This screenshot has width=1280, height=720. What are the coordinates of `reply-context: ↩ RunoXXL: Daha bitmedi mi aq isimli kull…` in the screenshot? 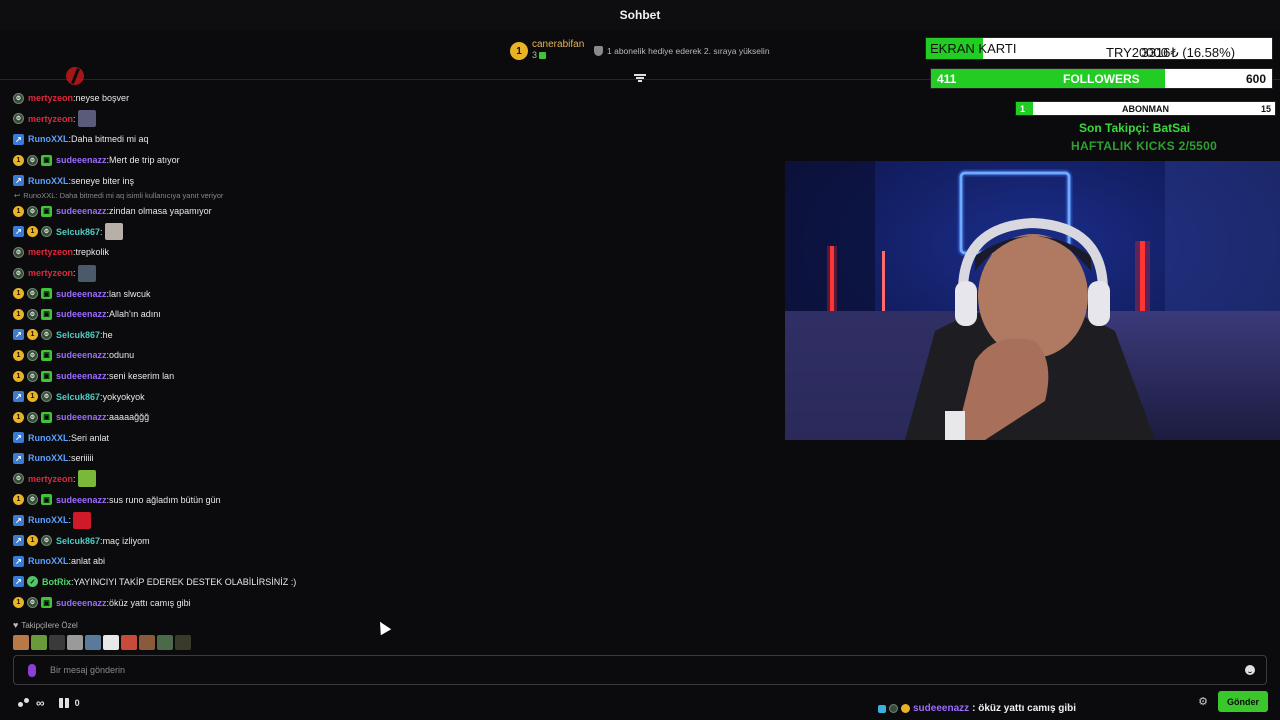 It's located at (253, 196).